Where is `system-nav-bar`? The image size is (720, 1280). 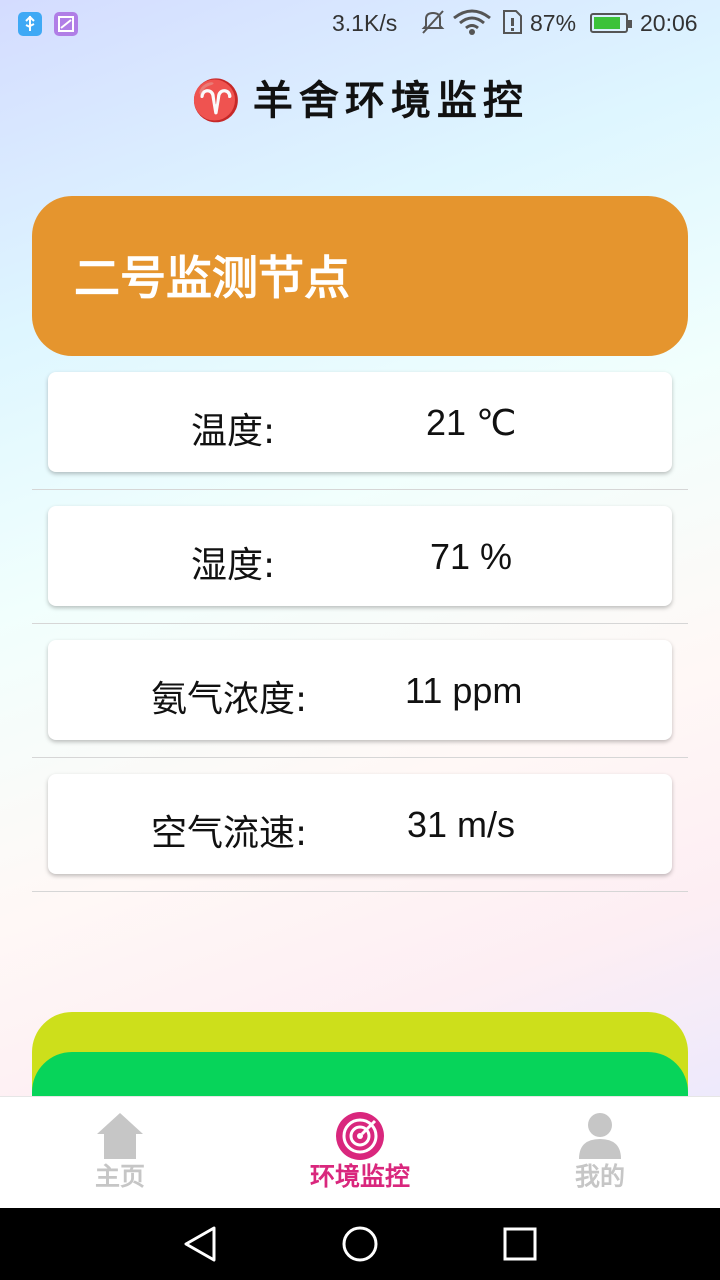 system-nav-bar is located at coordinates (360, 1244).